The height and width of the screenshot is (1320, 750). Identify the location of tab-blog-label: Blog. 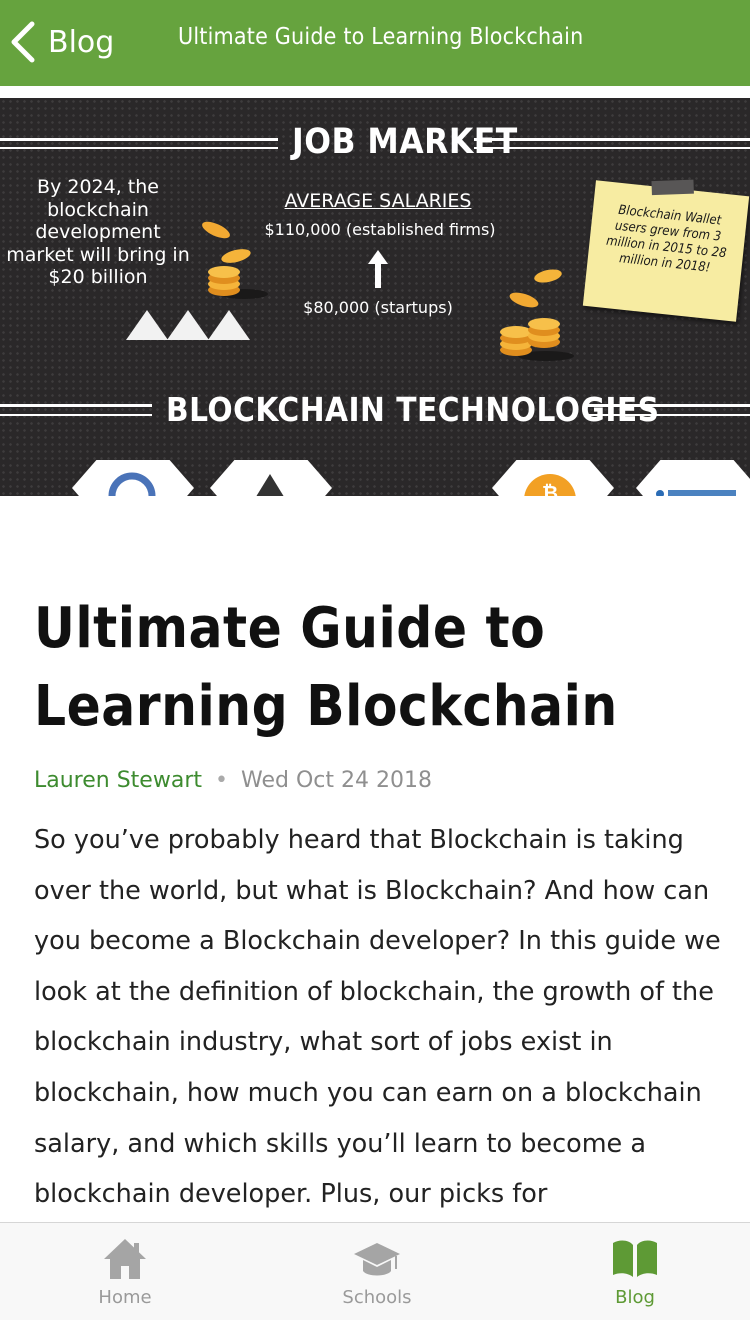
(635, 1297).